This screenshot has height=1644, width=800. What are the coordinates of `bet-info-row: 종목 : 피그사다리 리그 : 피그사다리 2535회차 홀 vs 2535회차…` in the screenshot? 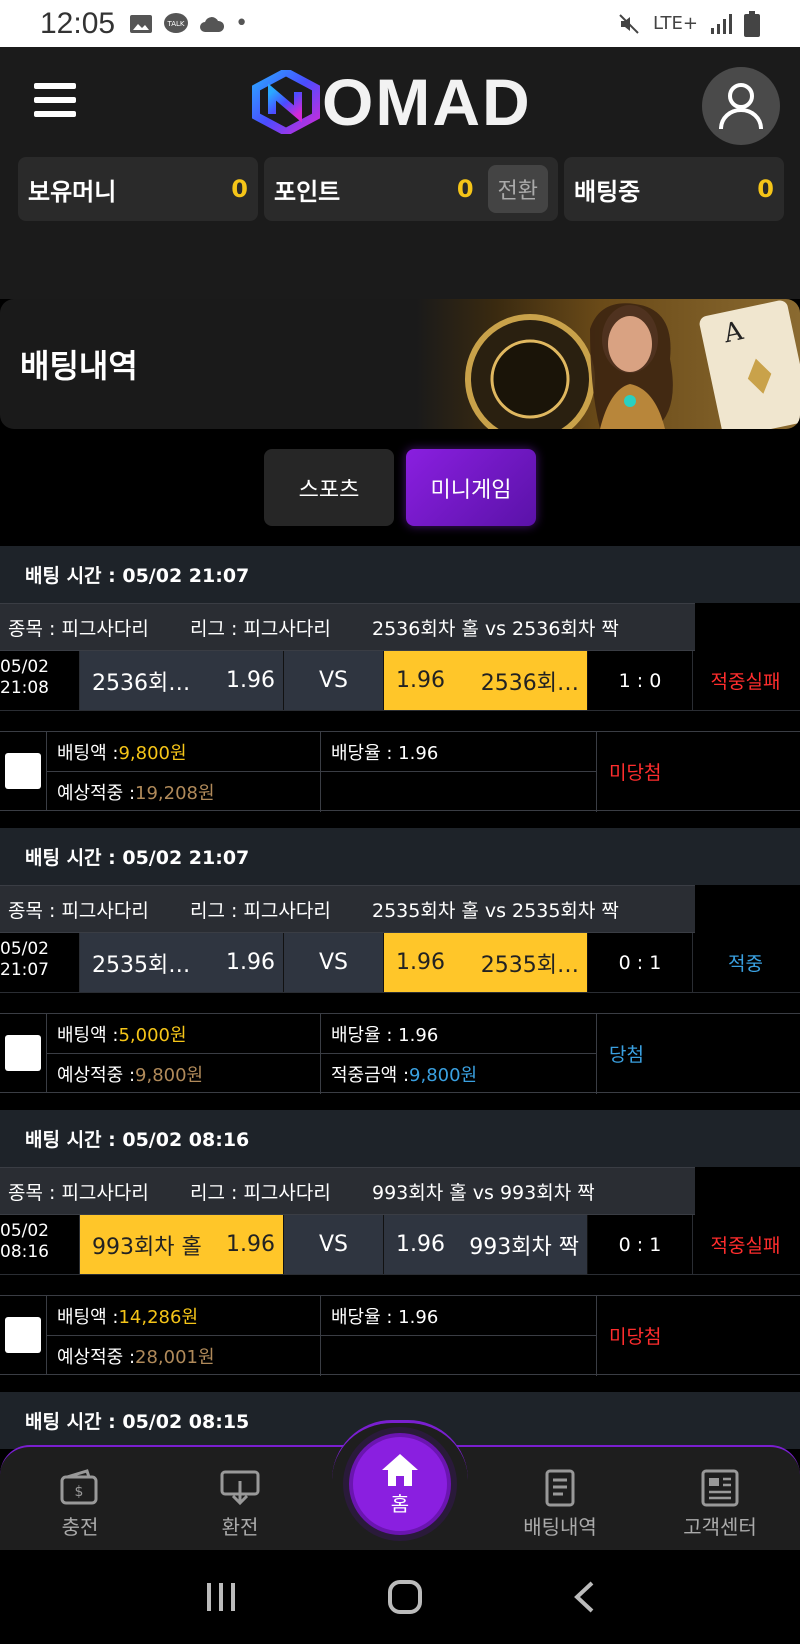 It's located at (400, 909).